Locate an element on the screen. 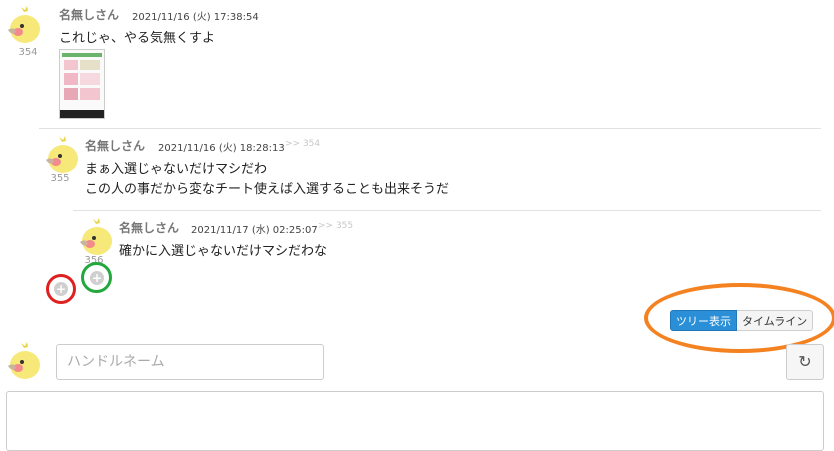  view-toggle-group: ツリー表示 タイムライン is located at coordinates (742, 320).